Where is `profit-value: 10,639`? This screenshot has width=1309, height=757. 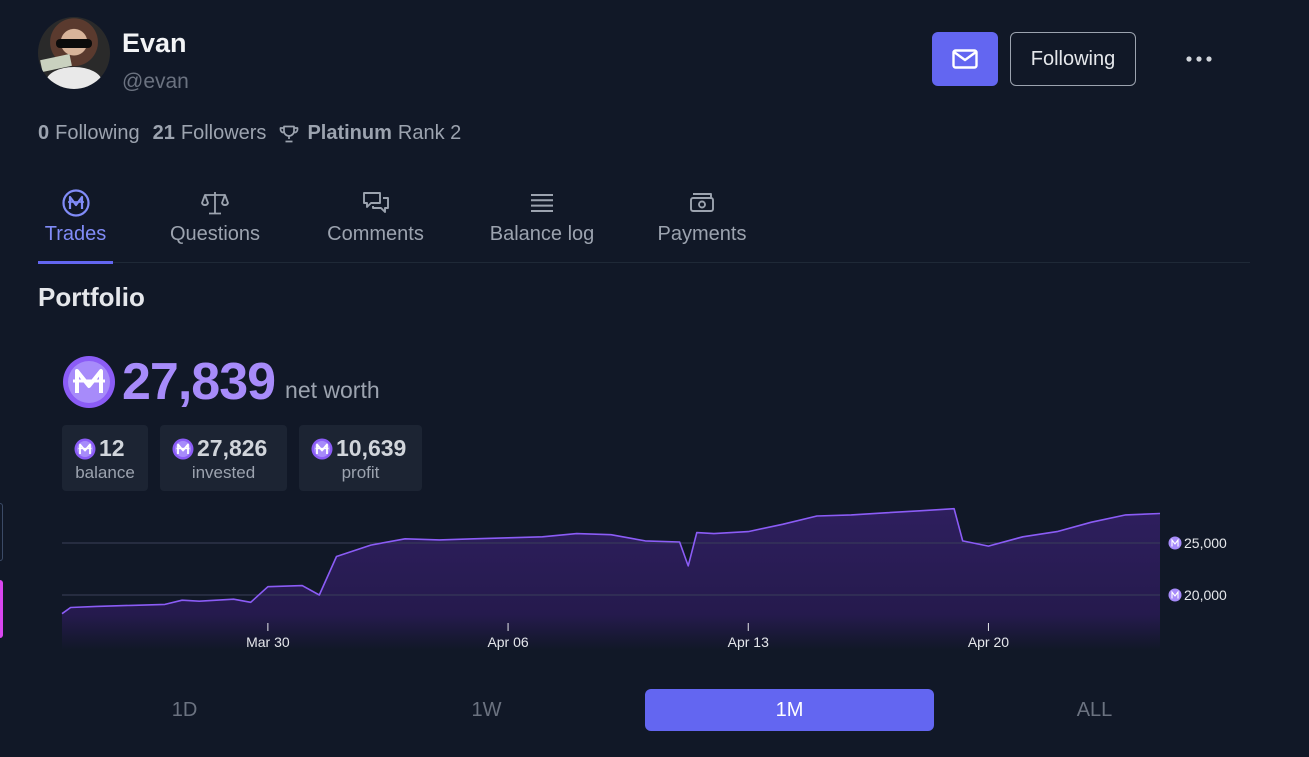 profit-value: 10,639 is located at coordinates (371, 448).